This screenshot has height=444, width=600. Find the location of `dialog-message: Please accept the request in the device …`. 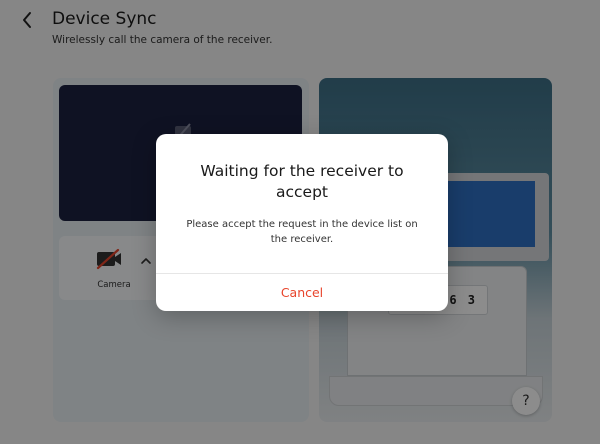

dialog-message: Please accept the request in the device … is located at coordinates (302, 232).